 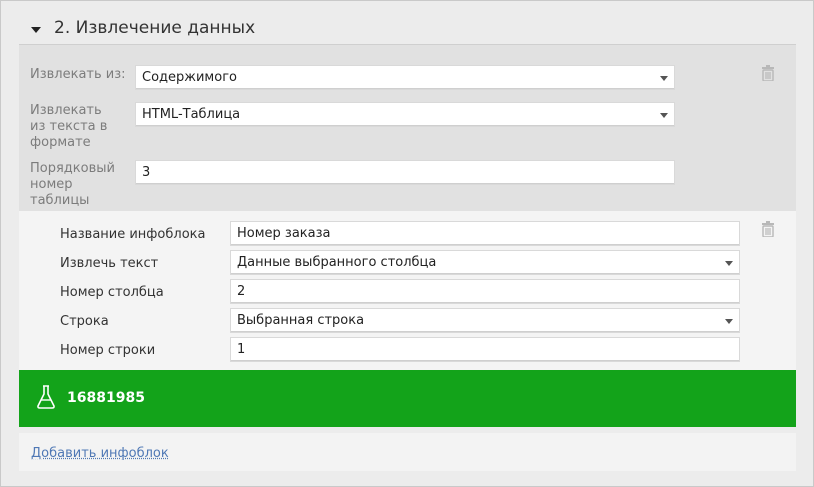 What do you see at coordinates (46, 397) in the screenshot?
I see `flask-icon` at bounding box center [46, 397].